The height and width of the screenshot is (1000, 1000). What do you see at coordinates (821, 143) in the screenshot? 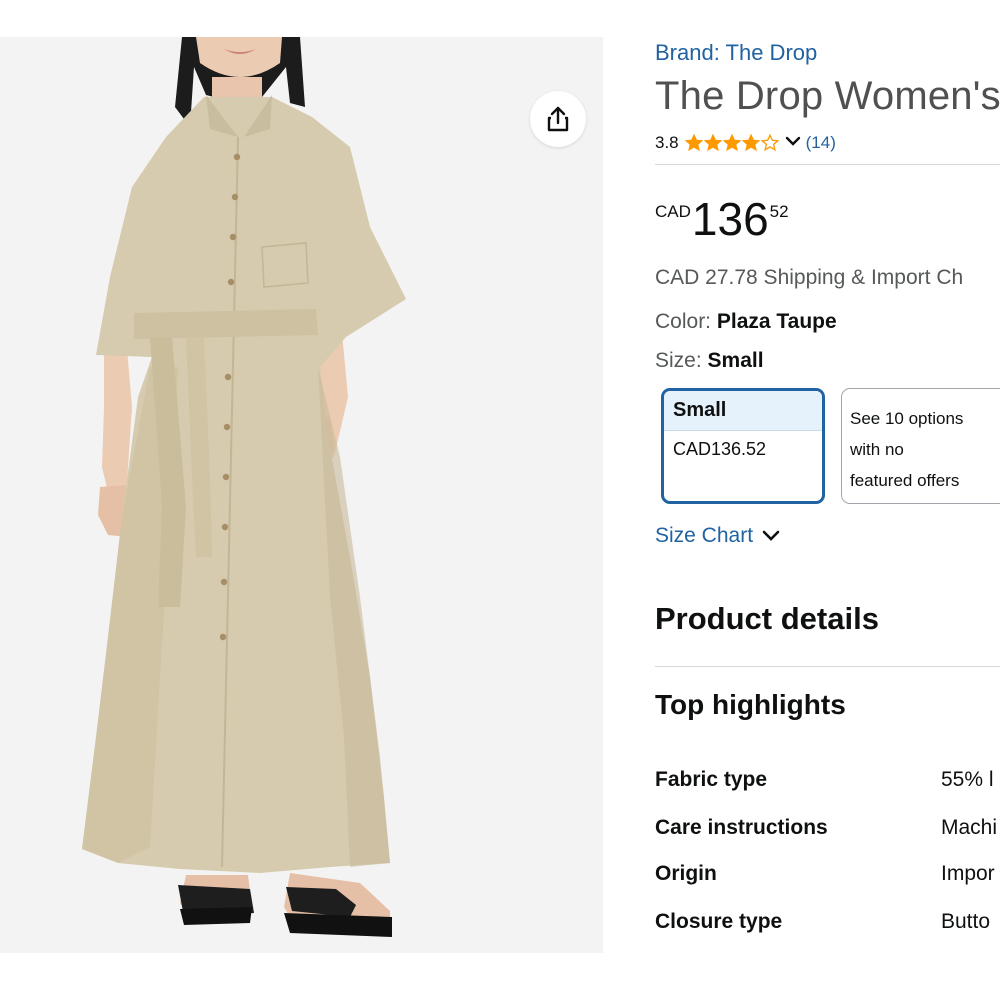
I see `review-count-link: (14)` at bounding box center [821, 143].